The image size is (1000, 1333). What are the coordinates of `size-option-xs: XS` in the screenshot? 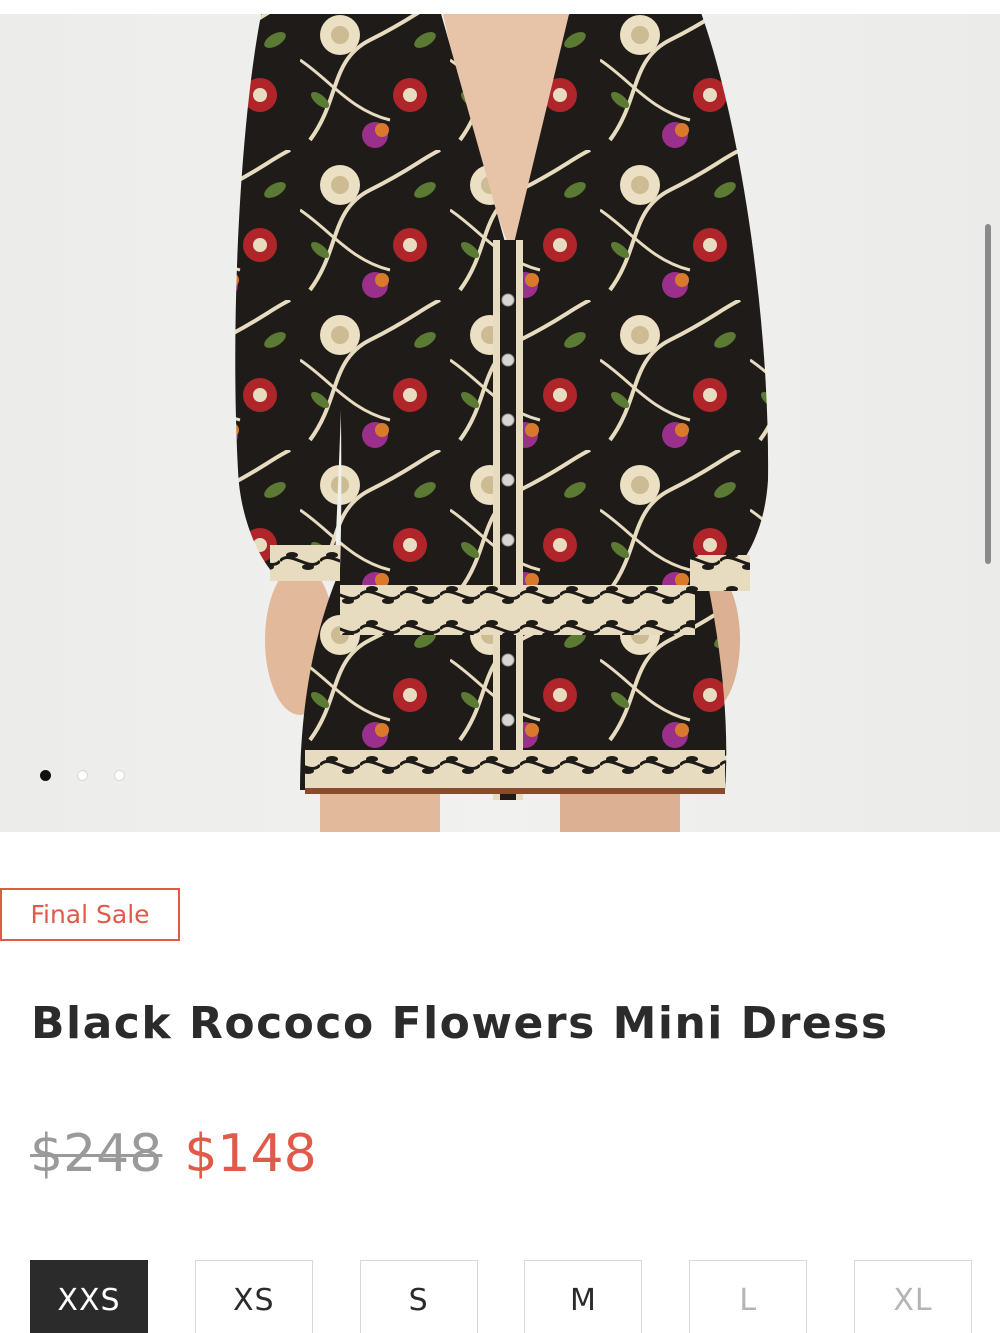 It's located at (253, 1296).